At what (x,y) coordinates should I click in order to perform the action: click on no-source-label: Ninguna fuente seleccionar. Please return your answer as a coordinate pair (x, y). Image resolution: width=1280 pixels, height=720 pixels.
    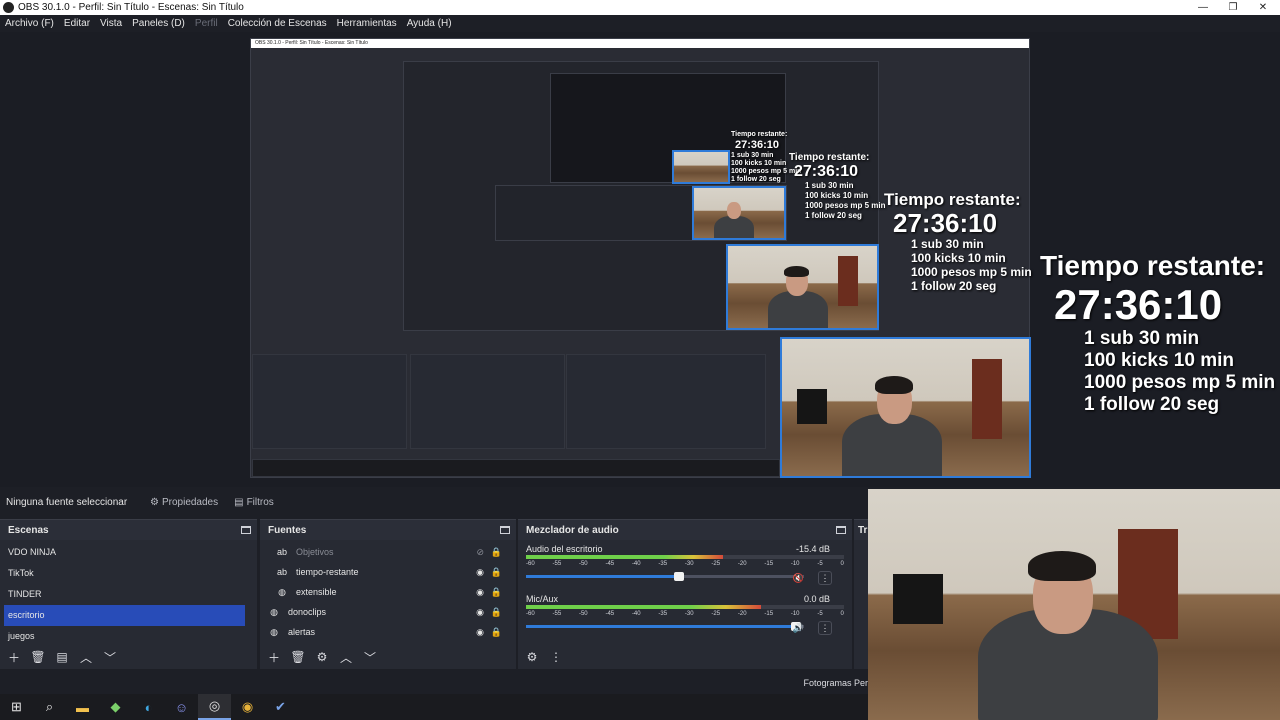
    Looking at the image, I should click on (67, 502).